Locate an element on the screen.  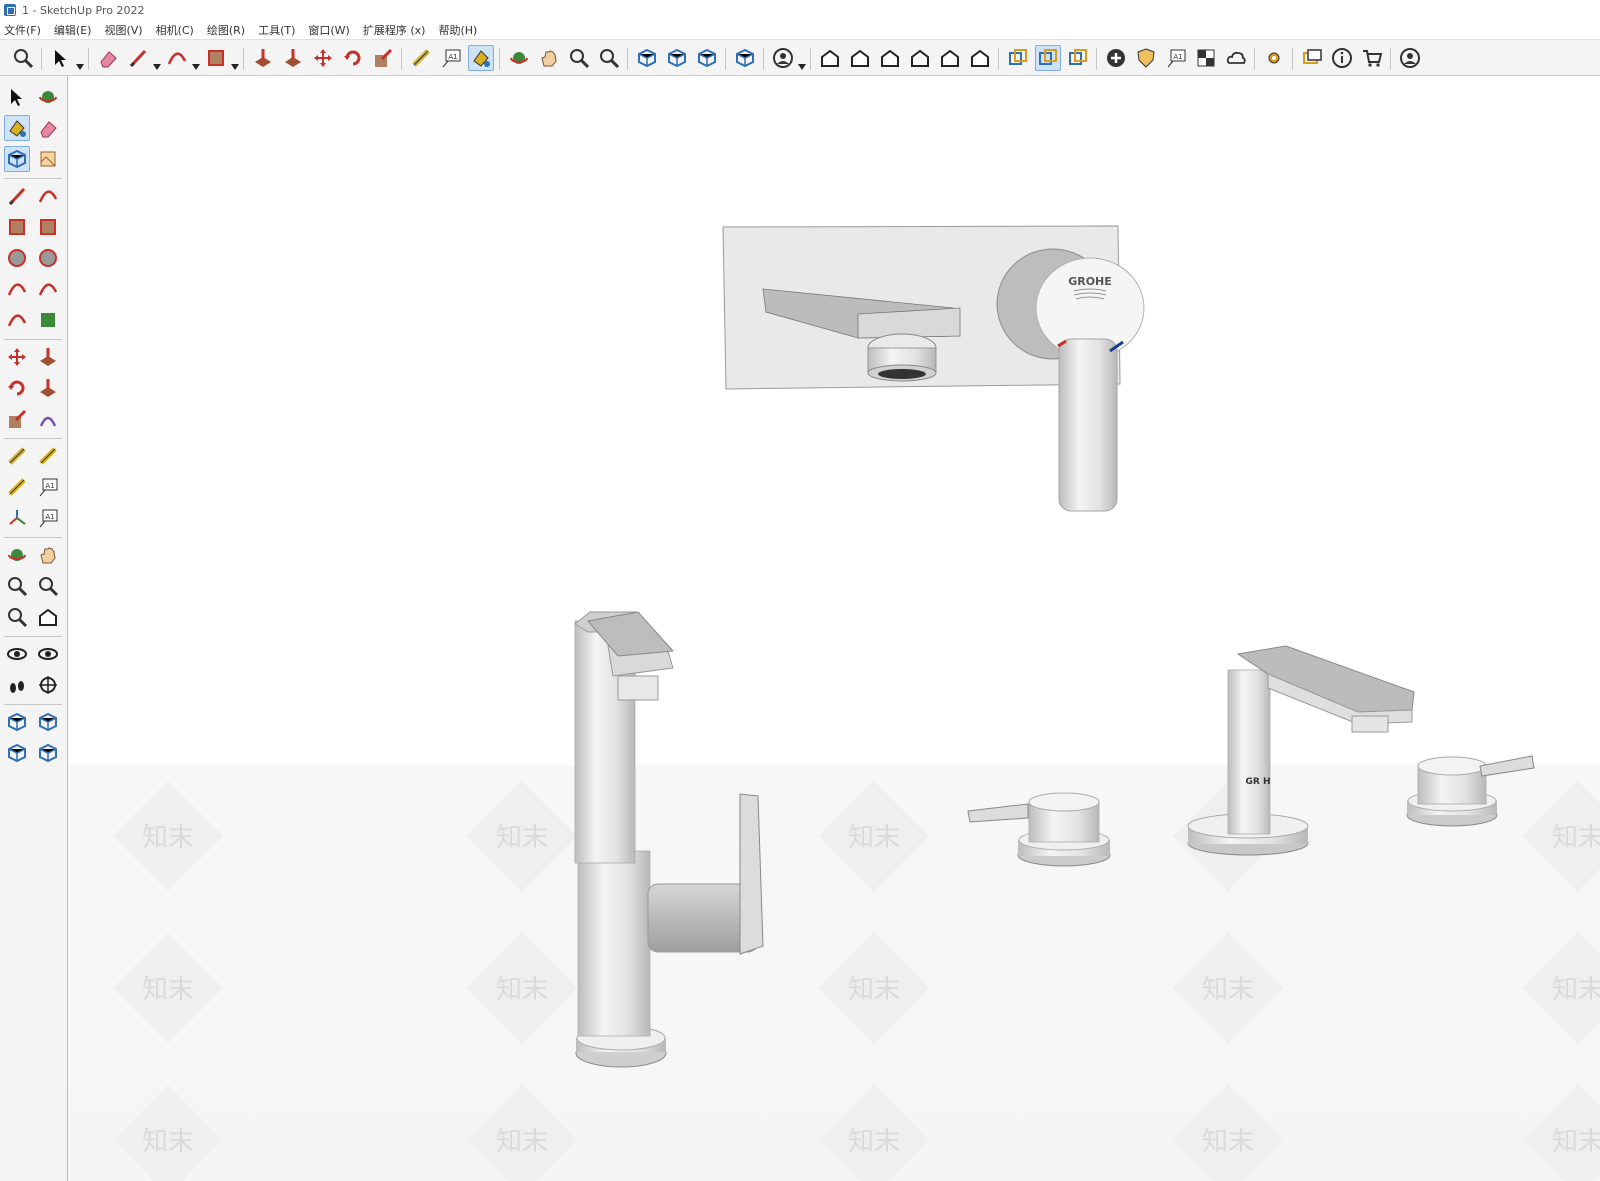
info-button is located at coordinates (1342, 58).